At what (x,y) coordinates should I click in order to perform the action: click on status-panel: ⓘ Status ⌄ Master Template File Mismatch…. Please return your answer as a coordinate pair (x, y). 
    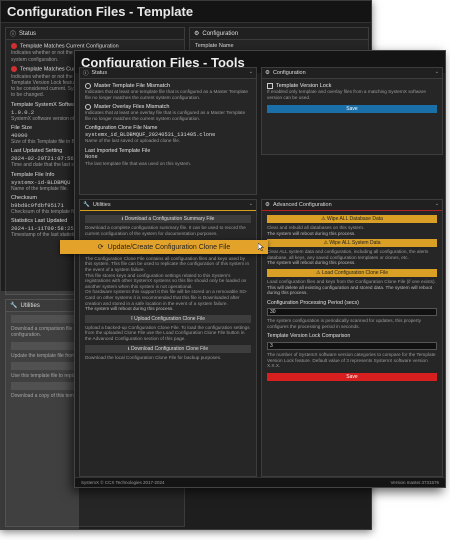
    Looking at the image, I should click on (168, 131).